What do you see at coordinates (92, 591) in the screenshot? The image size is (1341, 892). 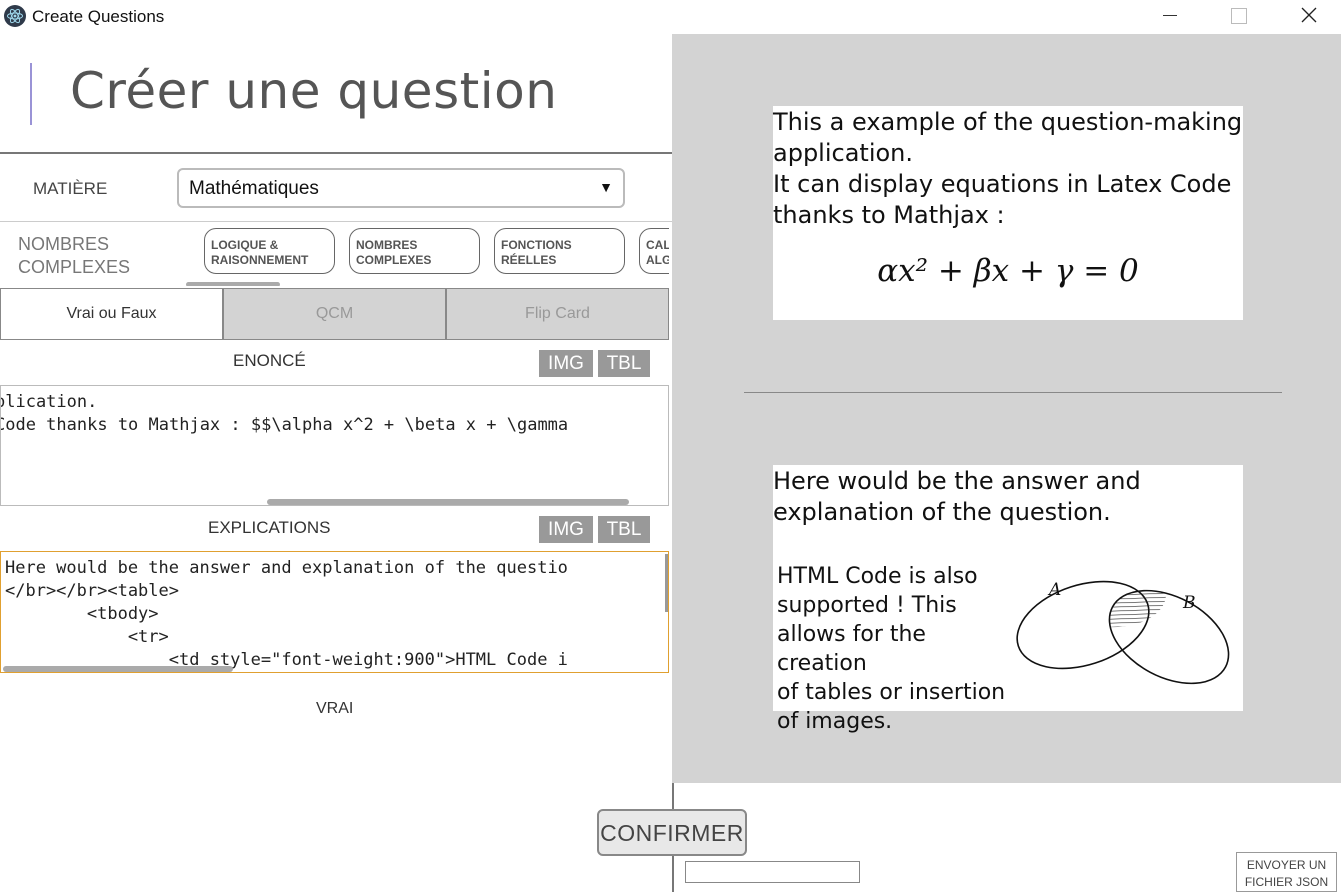 I see `explanation-line: </br></br><table>` at bounding box center [92, 591].